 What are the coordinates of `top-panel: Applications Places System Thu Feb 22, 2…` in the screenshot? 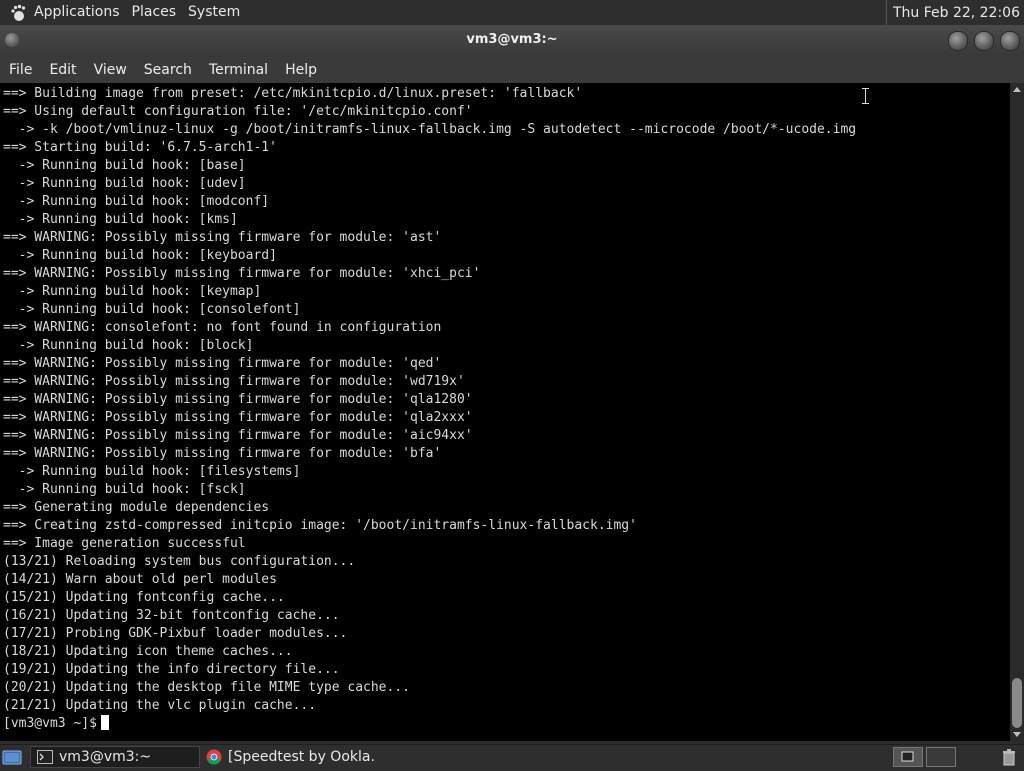 It's located at (512, 12).